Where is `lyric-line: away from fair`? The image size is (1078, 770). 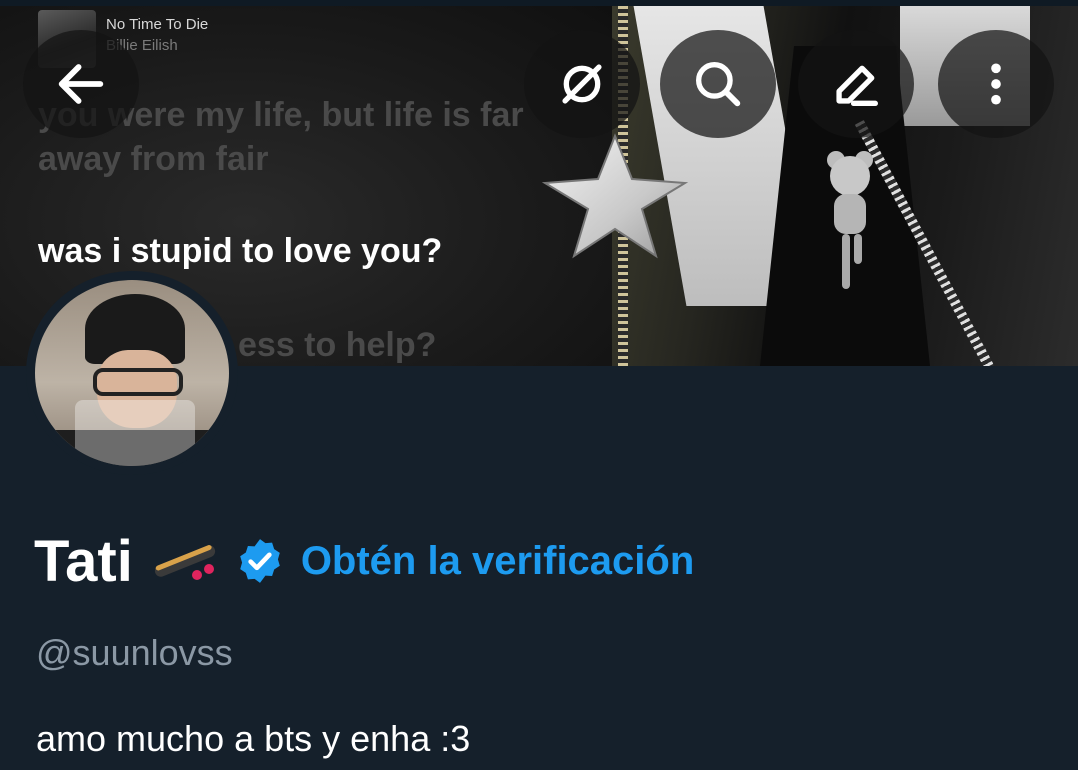 lyric-line: away from fair is located at coordinates (153, 159).